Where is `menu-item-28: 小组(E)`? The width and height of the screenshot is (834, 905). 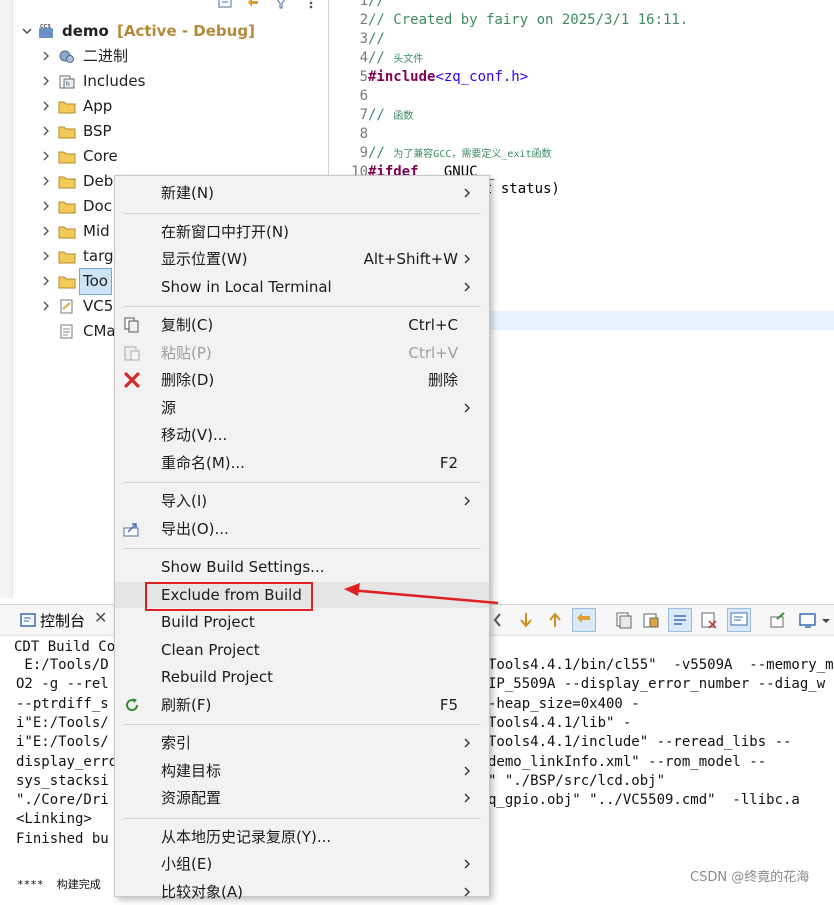 menu-item-28: 小组(E) is located at coordinates (302, 864).